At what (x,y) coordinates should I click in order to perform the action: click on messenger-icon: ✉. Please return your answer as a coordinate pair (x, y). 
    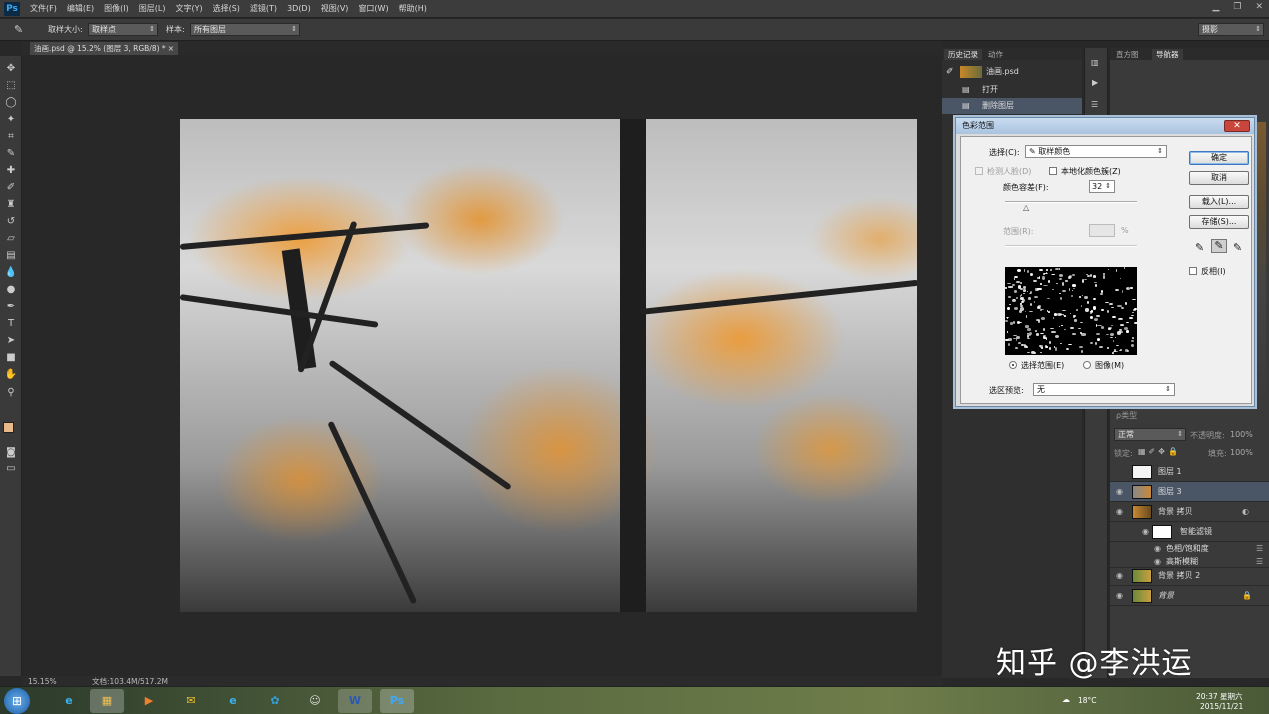
    Looking at the image, I should click on (191, 701).